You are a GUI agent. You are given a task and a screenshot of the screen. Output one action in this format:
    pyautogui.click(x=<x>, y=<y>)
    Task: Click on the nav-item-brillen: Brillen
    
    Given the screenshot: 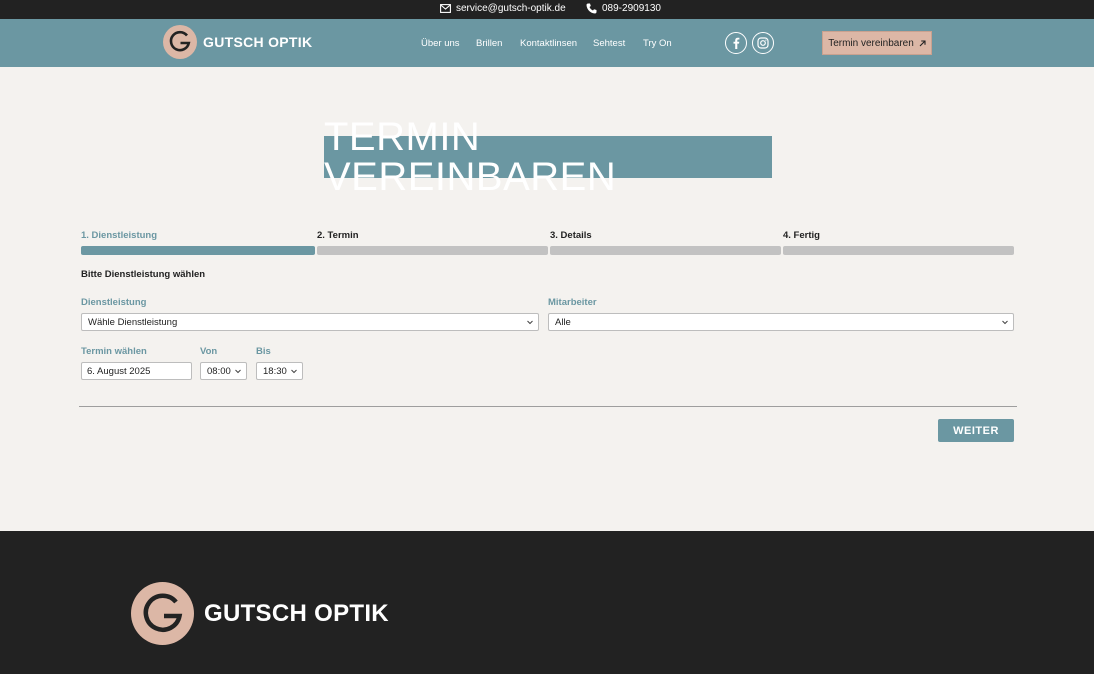 What is the action you would take?
    pyautogui.click(x=489, y=43)
    